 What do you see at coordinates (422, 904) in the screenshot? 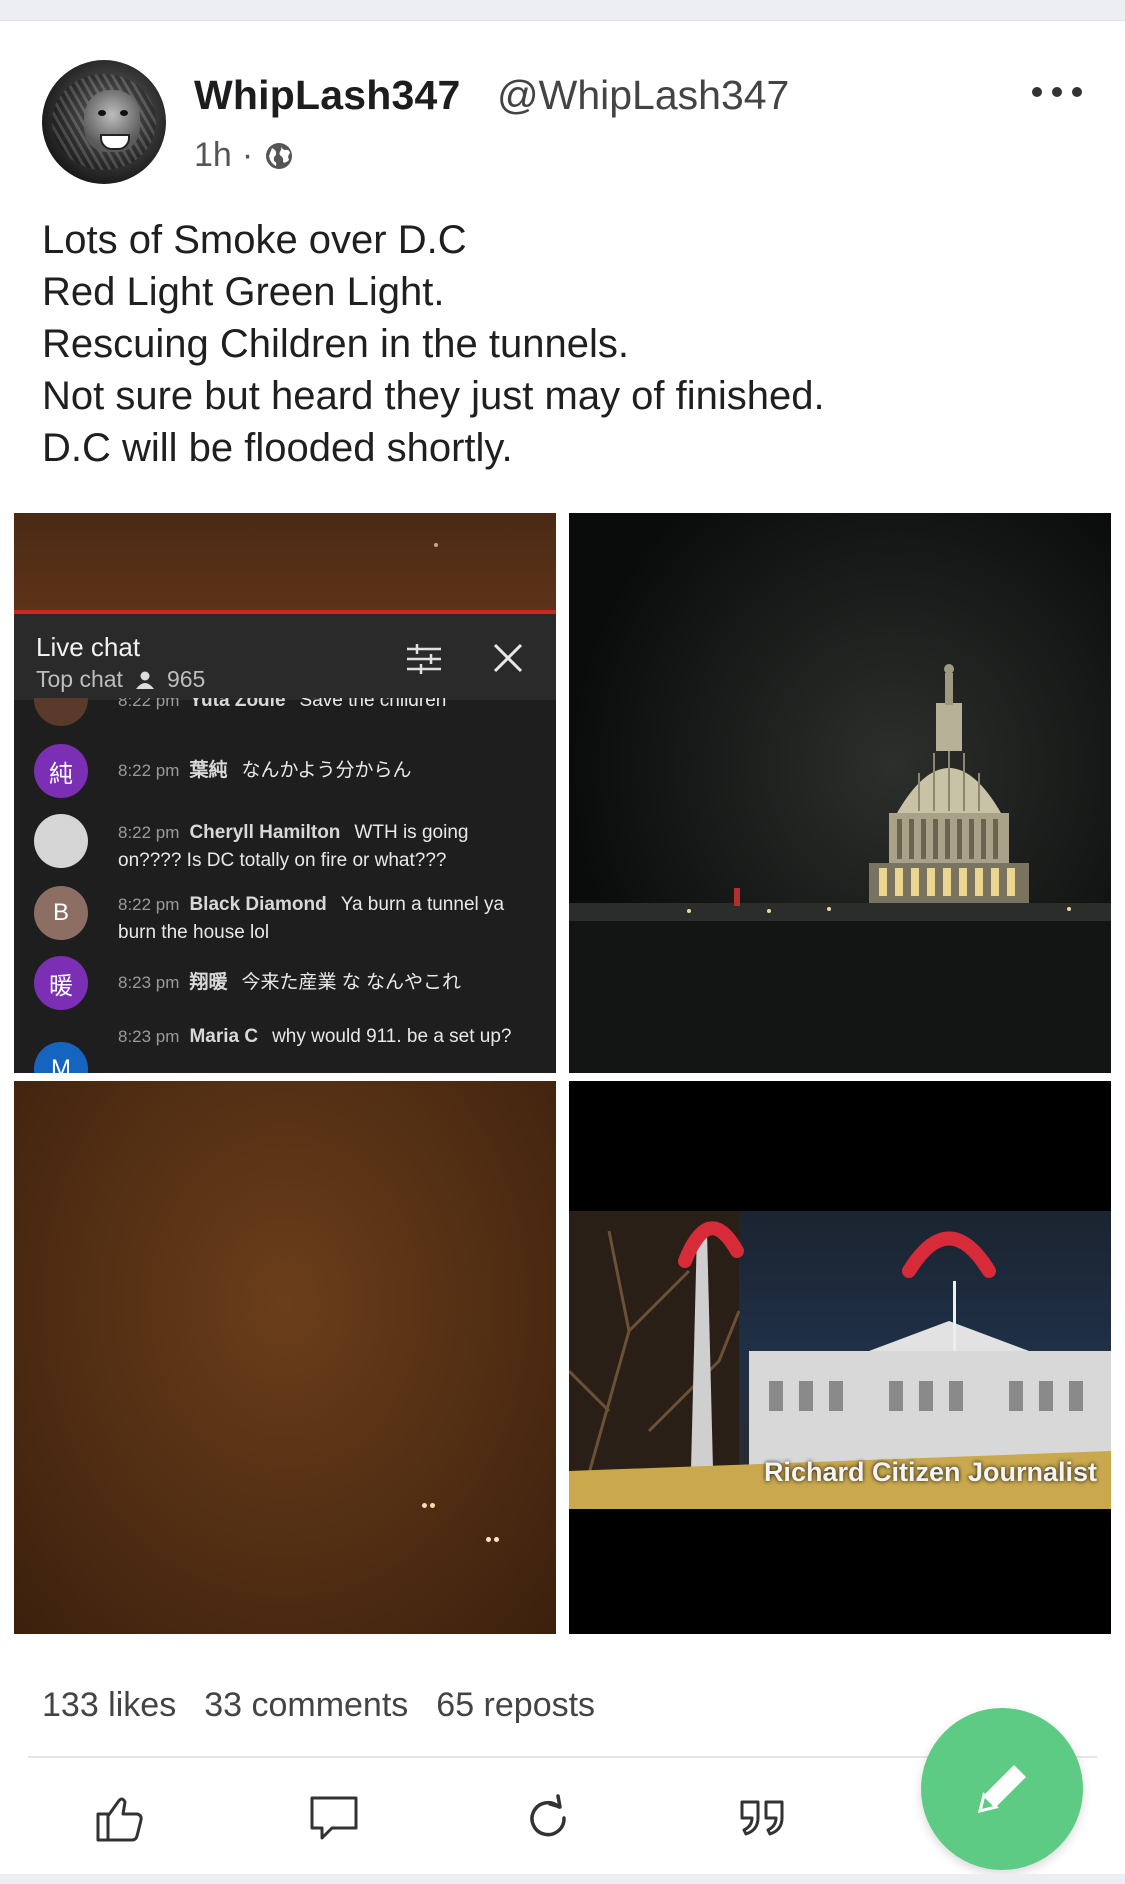
I see `chat-text: Ya burn a tunnel ya` at bounding box center [422, 904].